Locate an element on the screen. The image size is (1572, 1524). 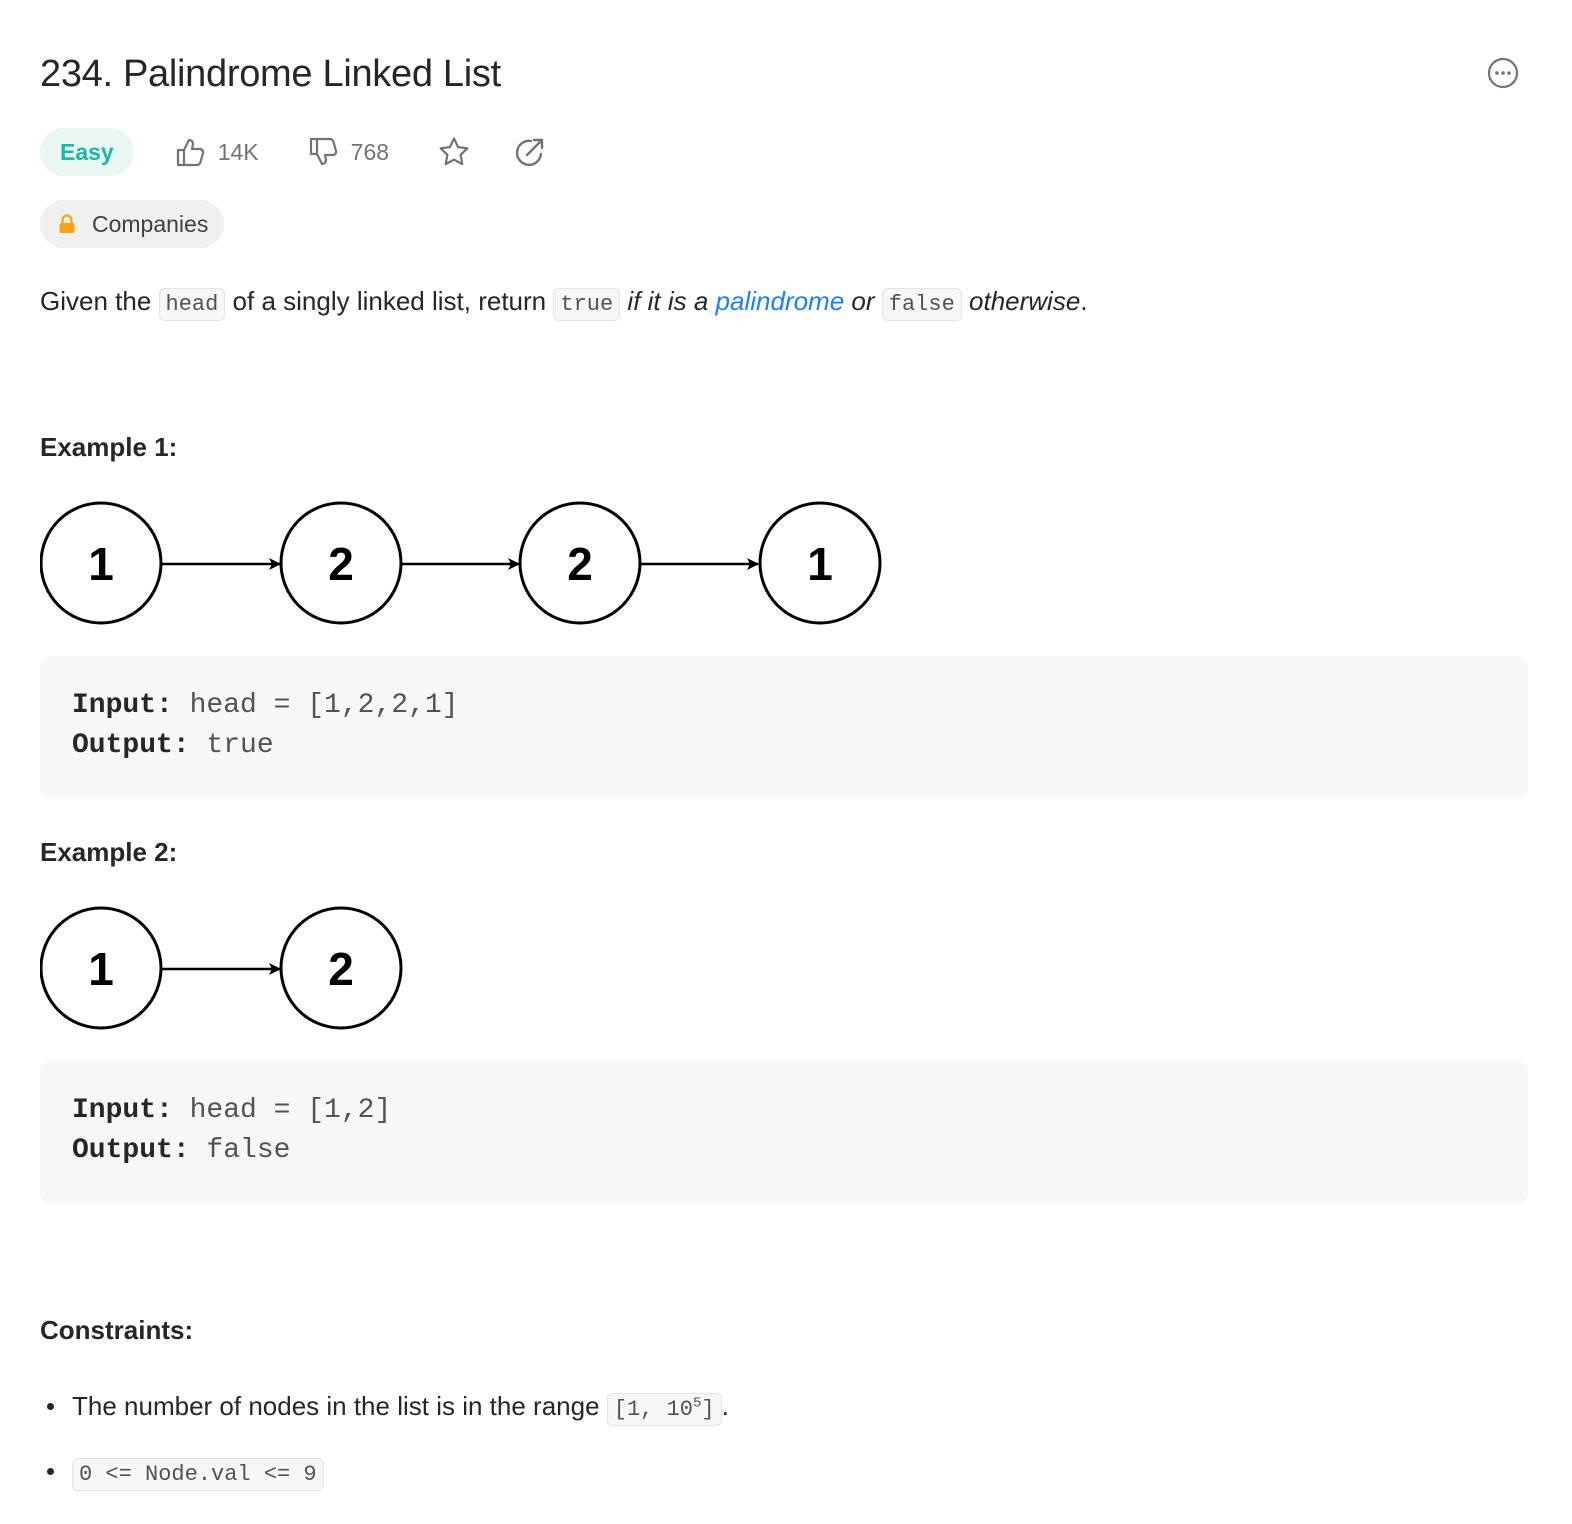
title-row: 234. Palindrome Linked List is located at coordinates (784, 74).